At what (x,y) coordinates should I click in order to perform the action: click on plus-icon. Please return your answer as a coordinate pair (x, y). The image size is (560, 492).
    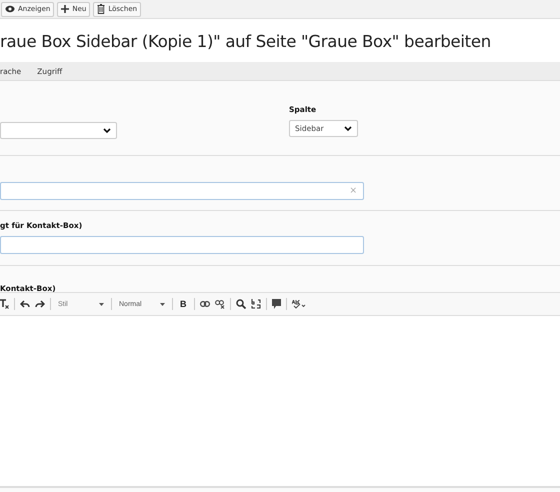
    Looking at the image, I should click on (65, 9).